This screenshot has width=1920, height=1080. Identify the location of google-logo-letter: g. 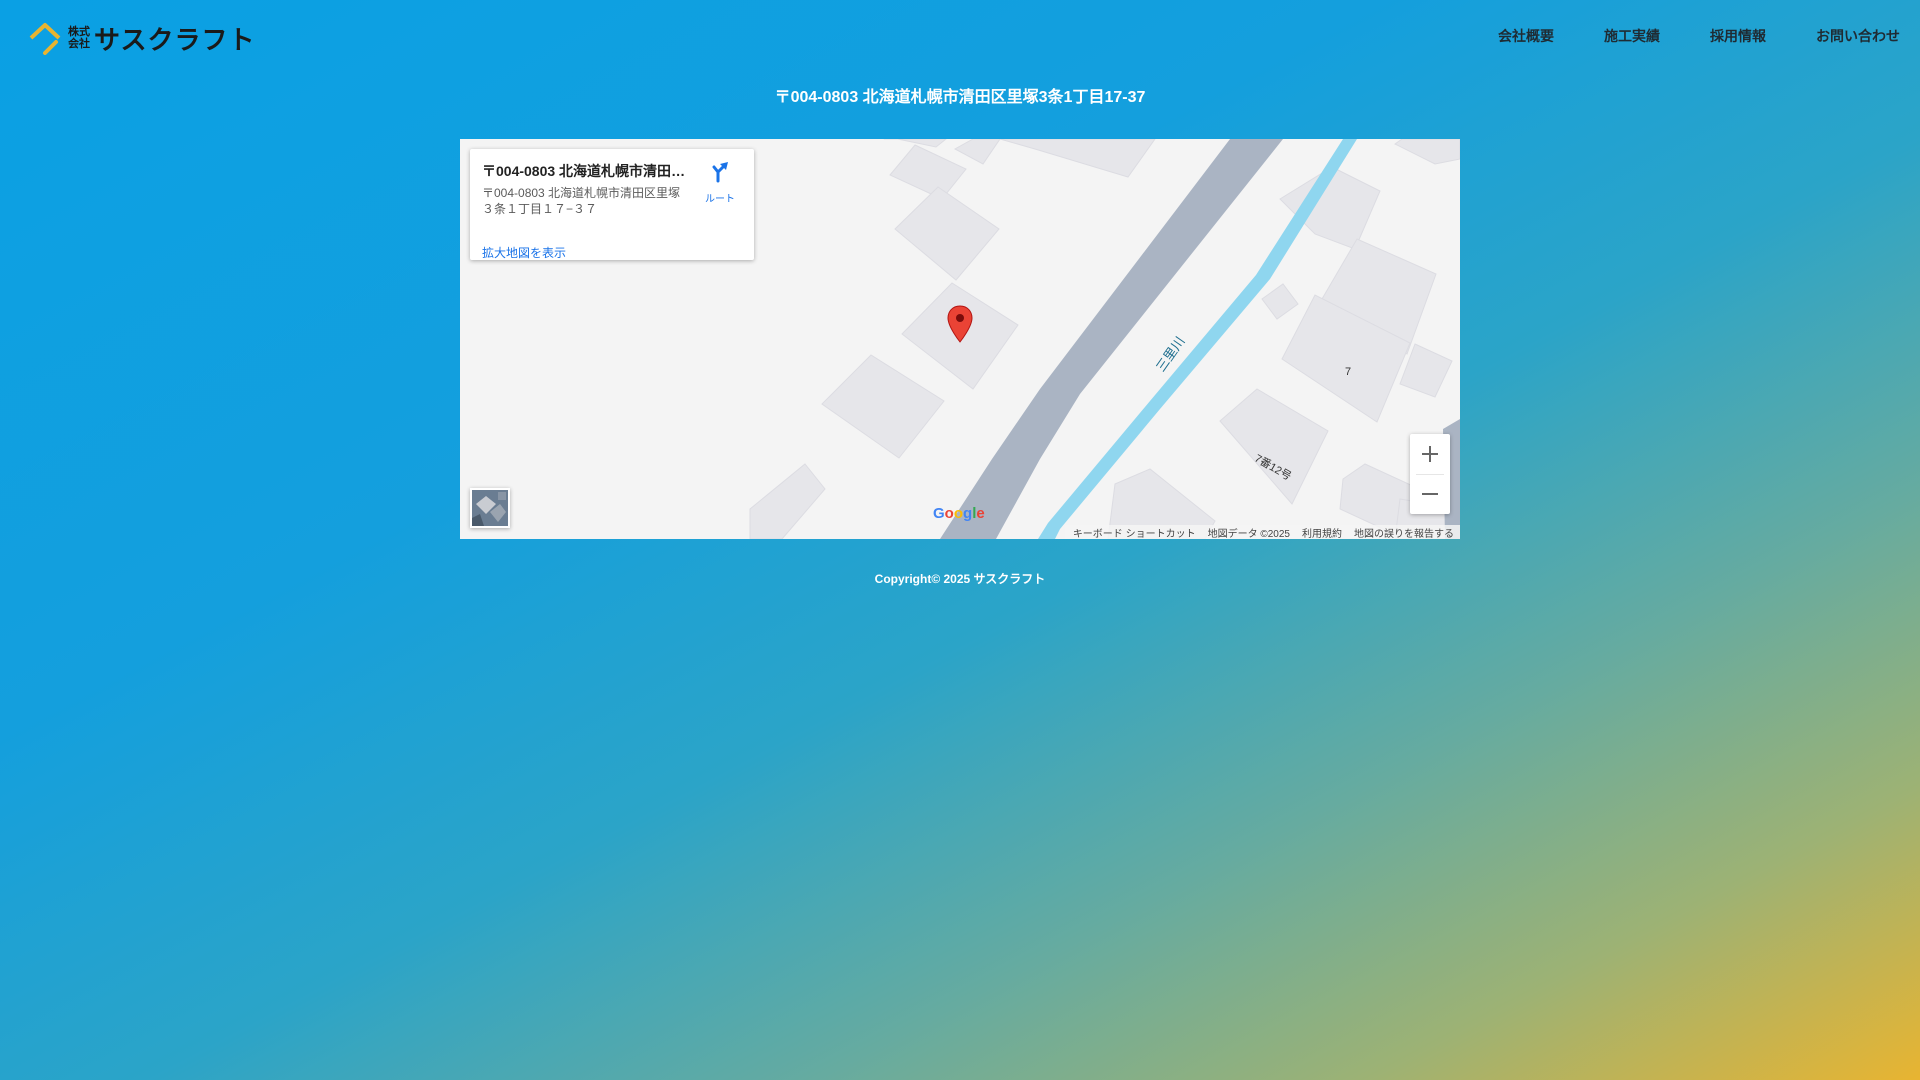
(968, 513).